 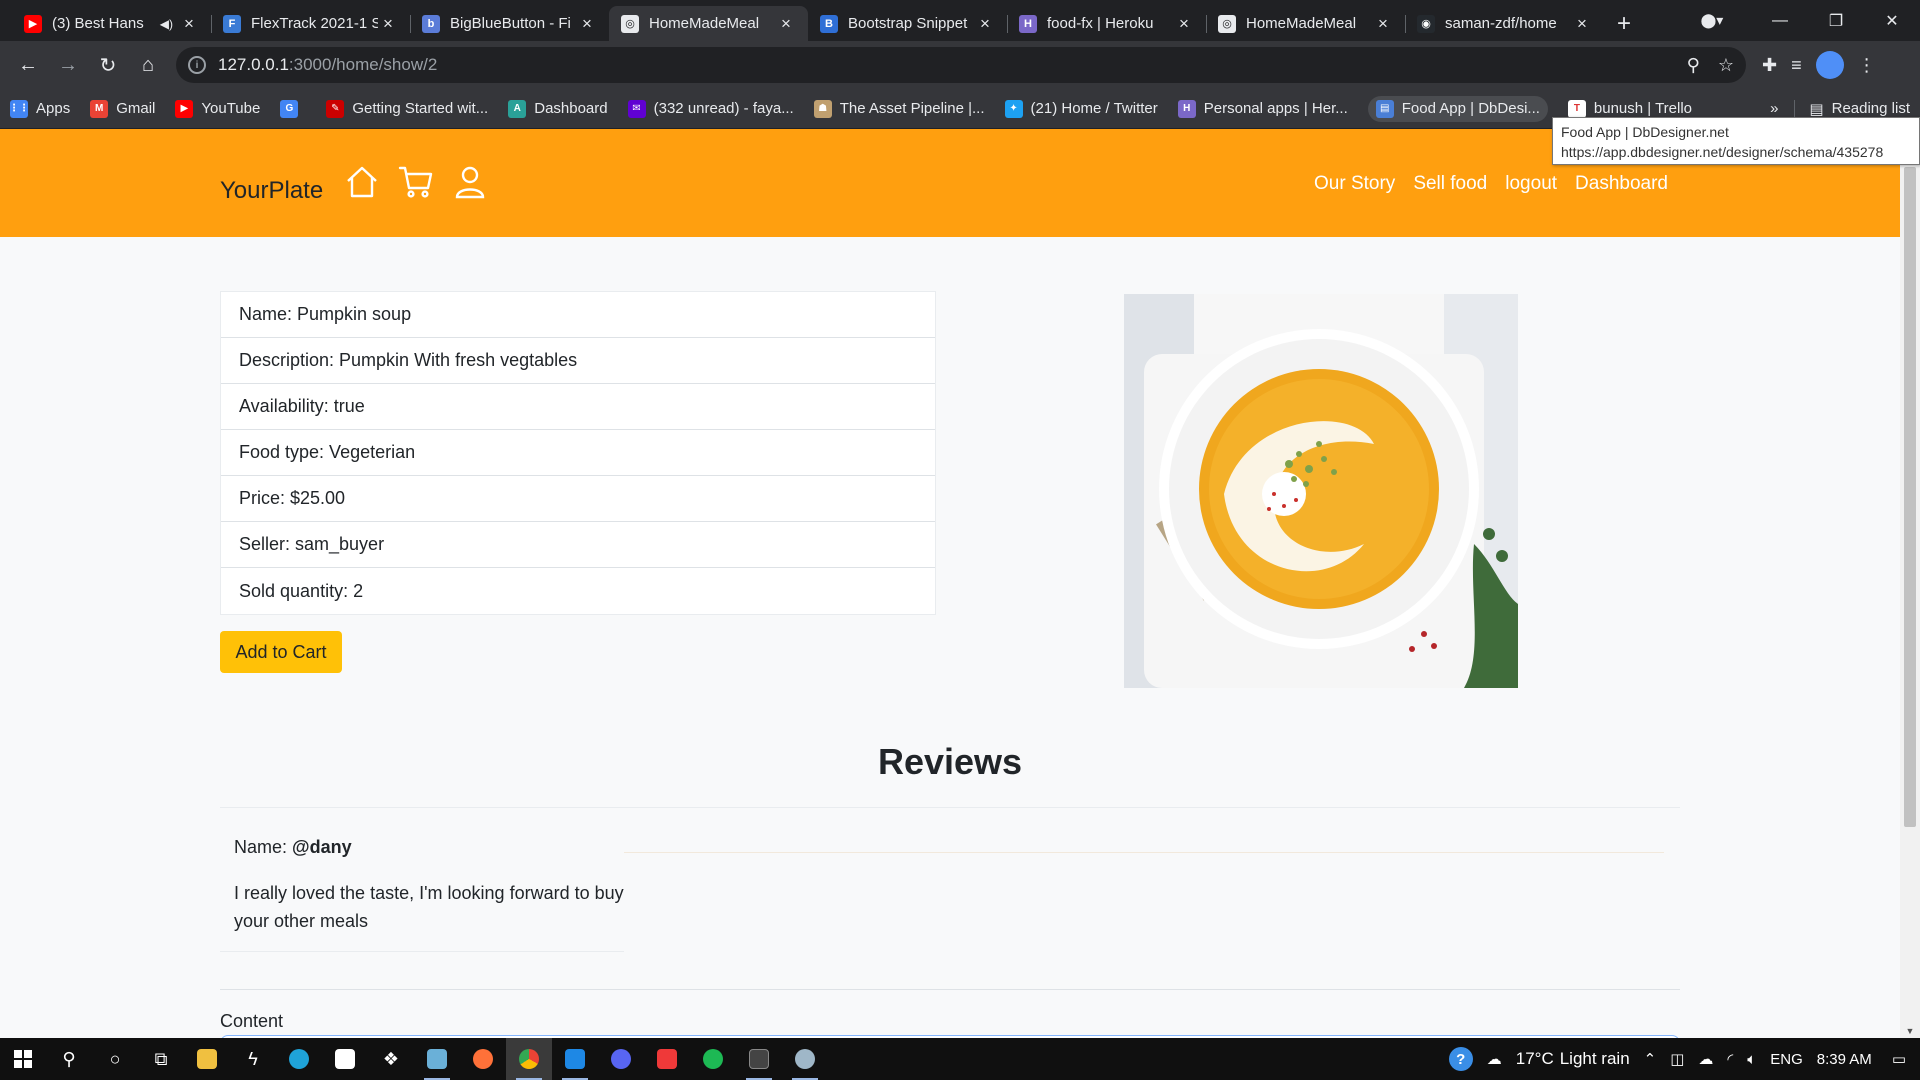 I want to click on tab-audio-icon: ◀), so click(x=166, y=24).